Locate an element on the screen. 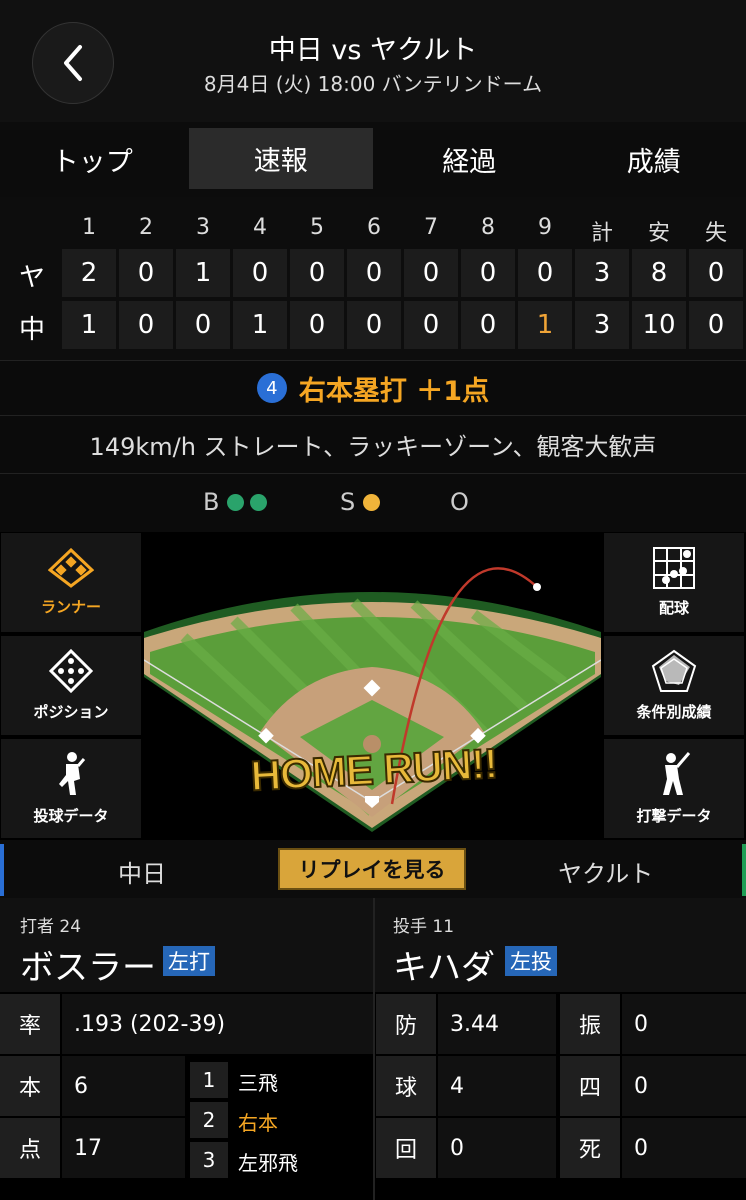  score-cell: 10 is located at coordinates (659, 325).